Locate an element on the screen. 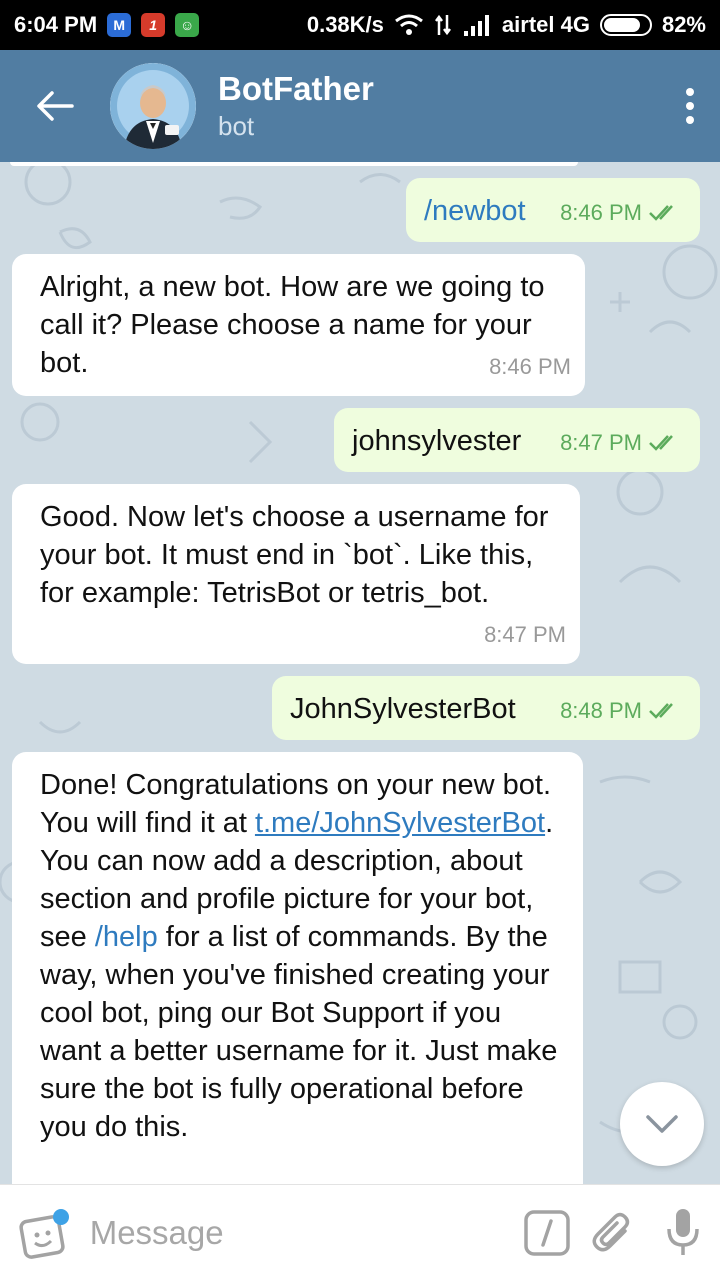 This screenshot has height=1280, width=720. mi-notification-icon: M is located at coordinates (119, 25).